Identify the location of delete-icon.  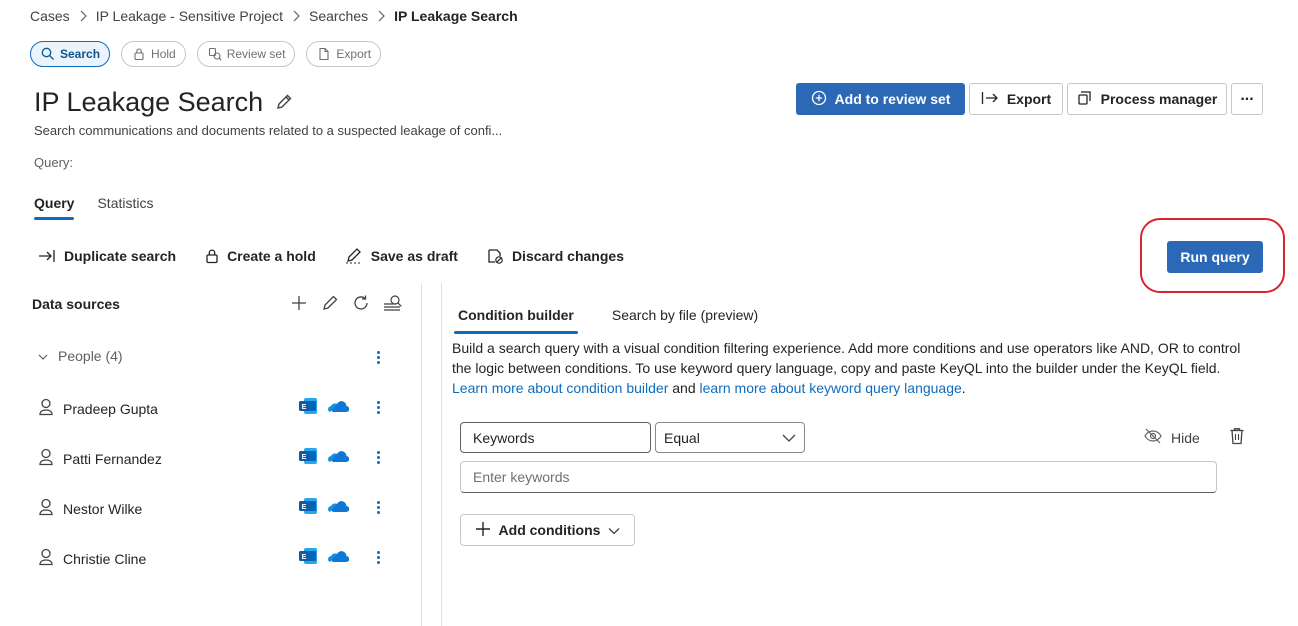
(1237, 437).